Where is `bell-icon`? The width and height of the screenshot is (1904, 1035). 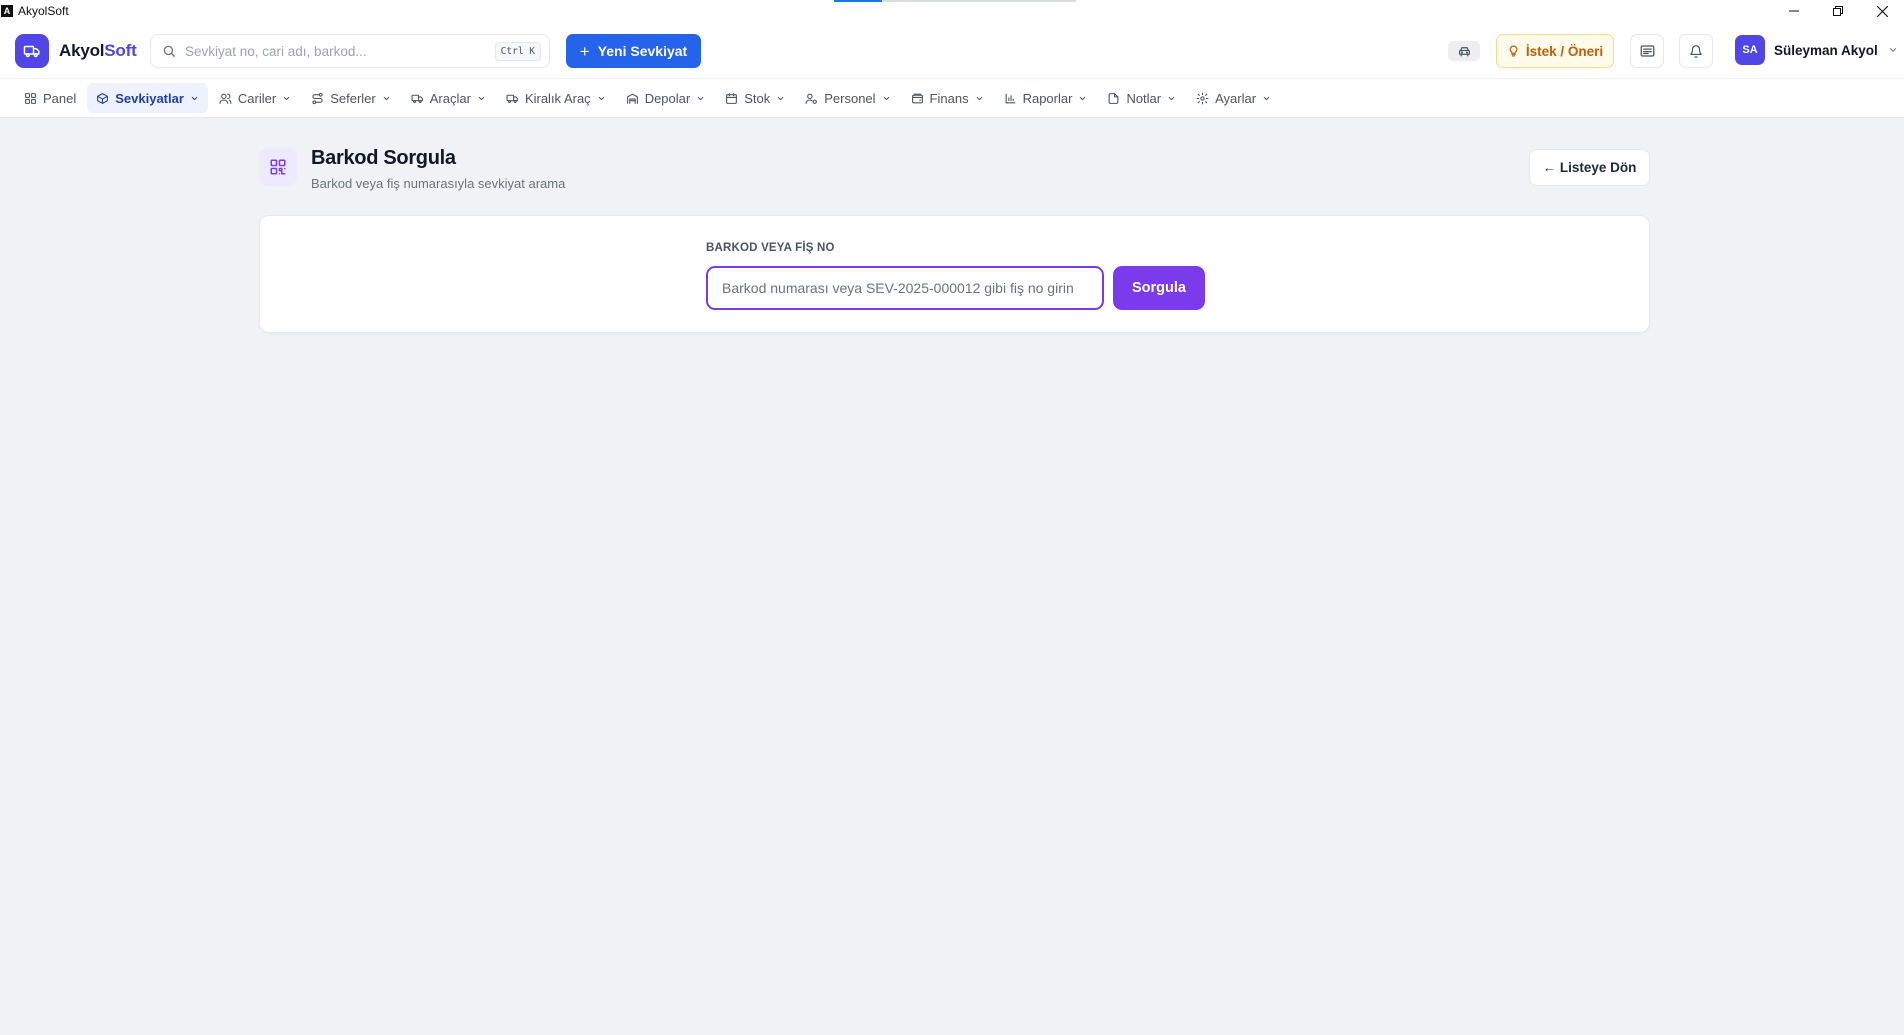 bell-icon is located at coordinates (1696, 51).